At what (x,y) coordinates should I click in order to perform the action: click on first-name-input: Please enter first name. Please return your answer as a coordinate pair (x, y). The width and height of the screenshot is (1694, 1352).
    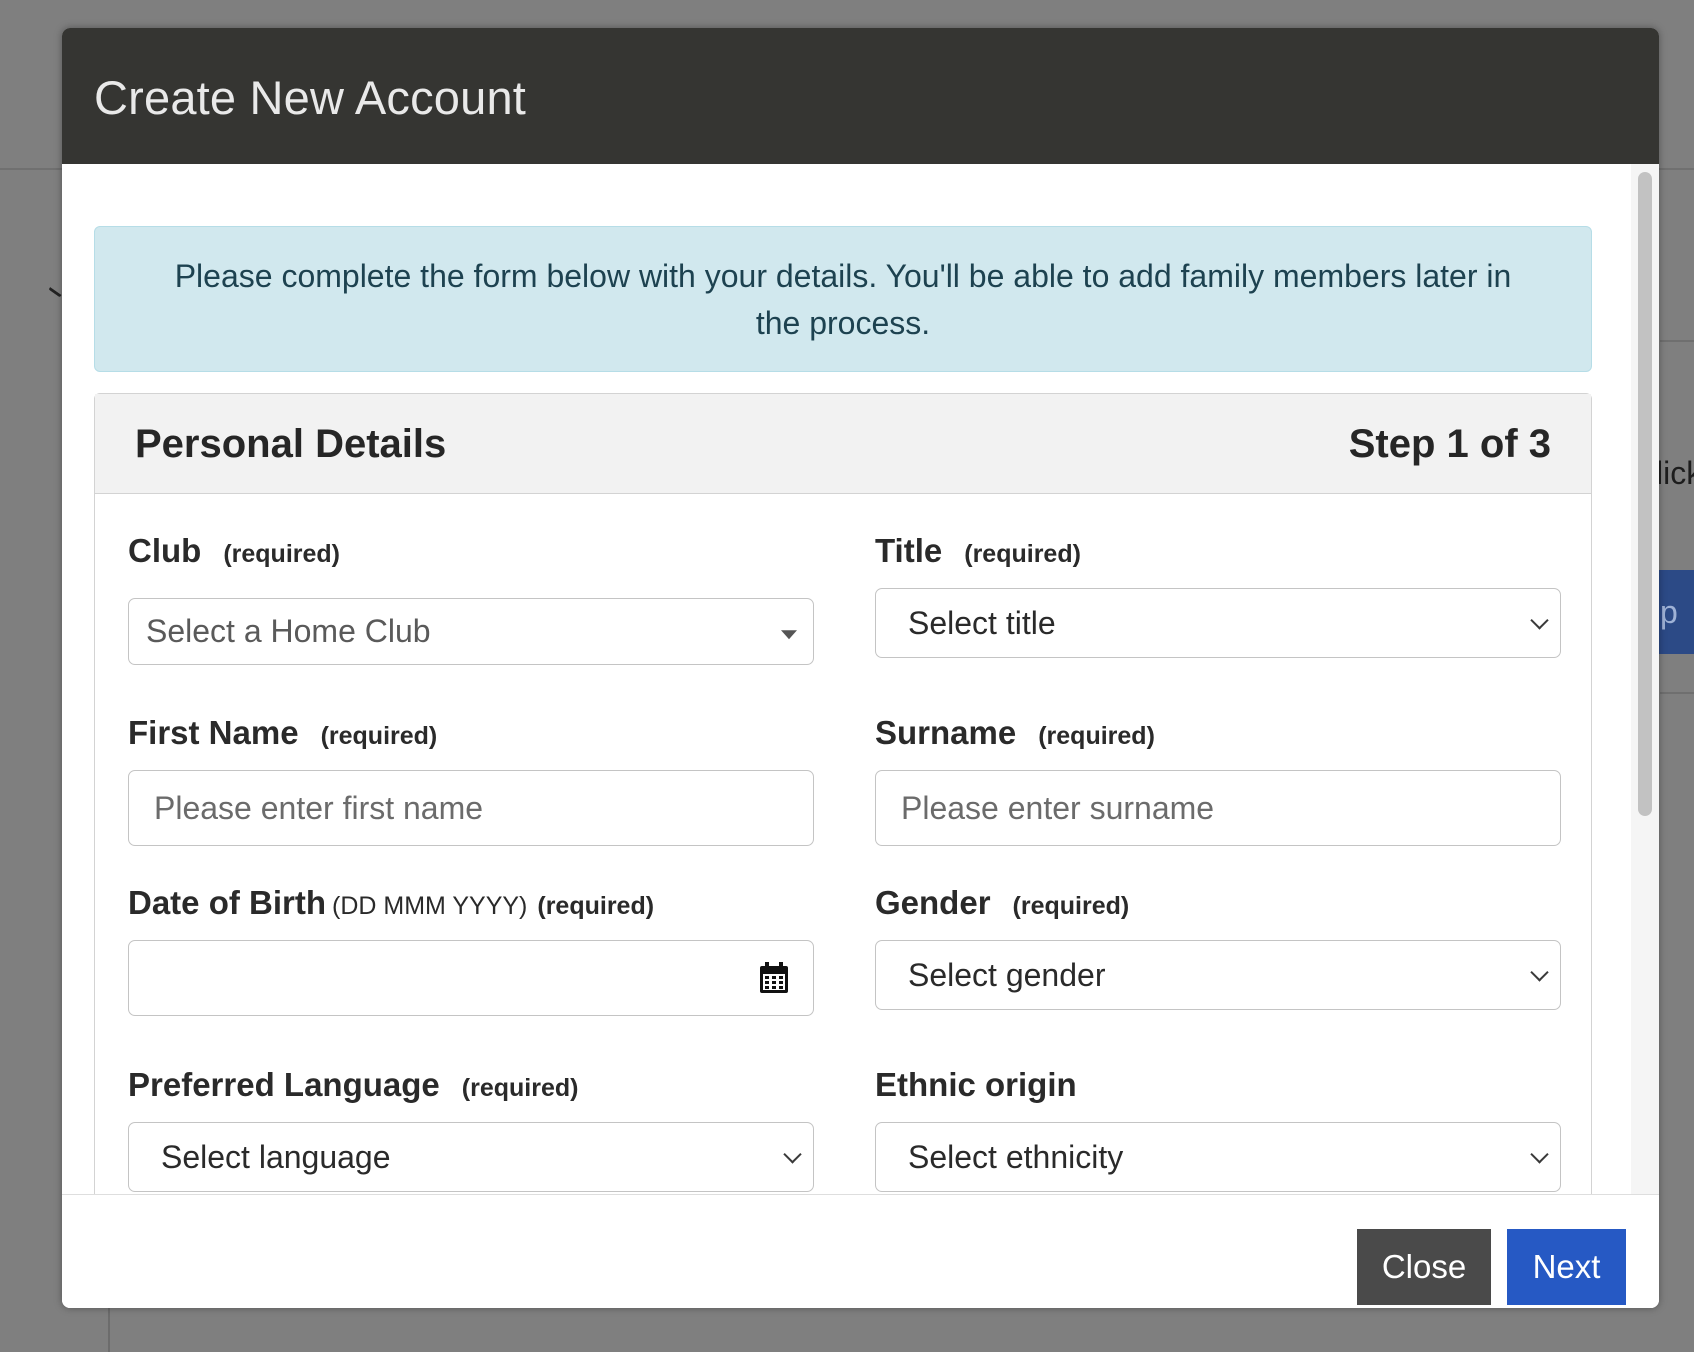
    Looking at the image, I should click on (471, 808).